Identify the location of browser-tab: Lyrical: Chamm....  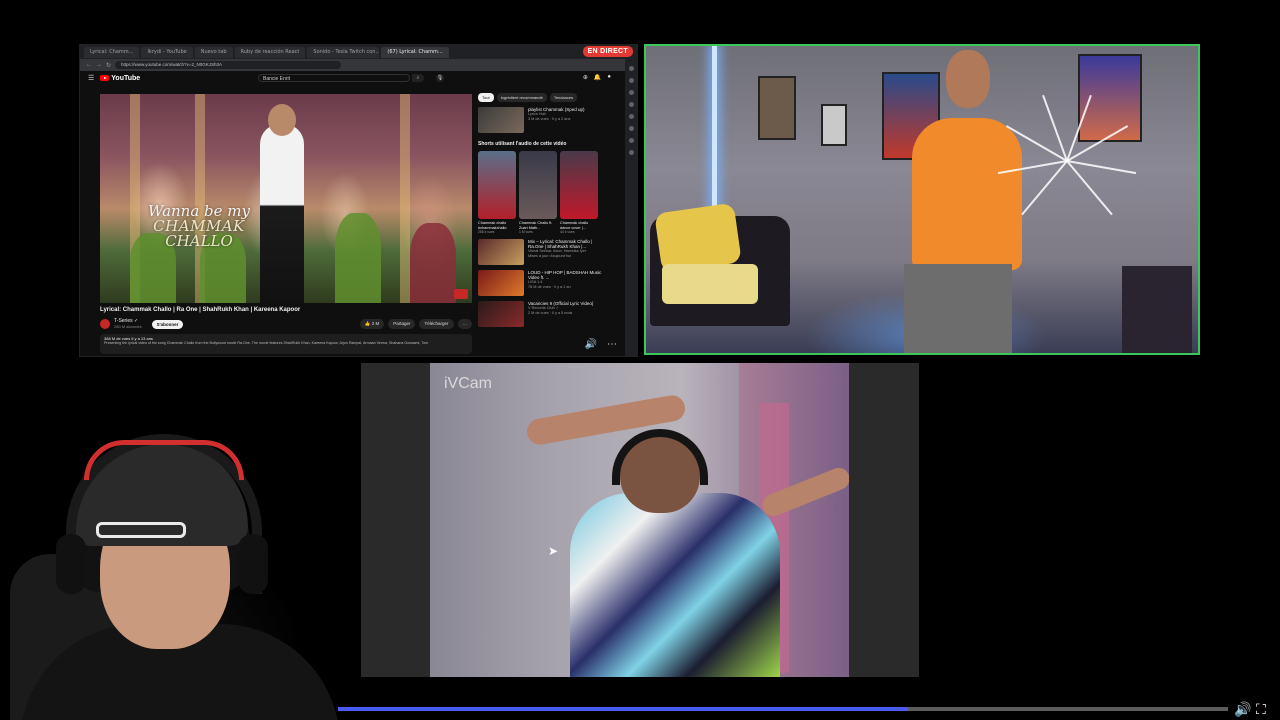
(112, 52).